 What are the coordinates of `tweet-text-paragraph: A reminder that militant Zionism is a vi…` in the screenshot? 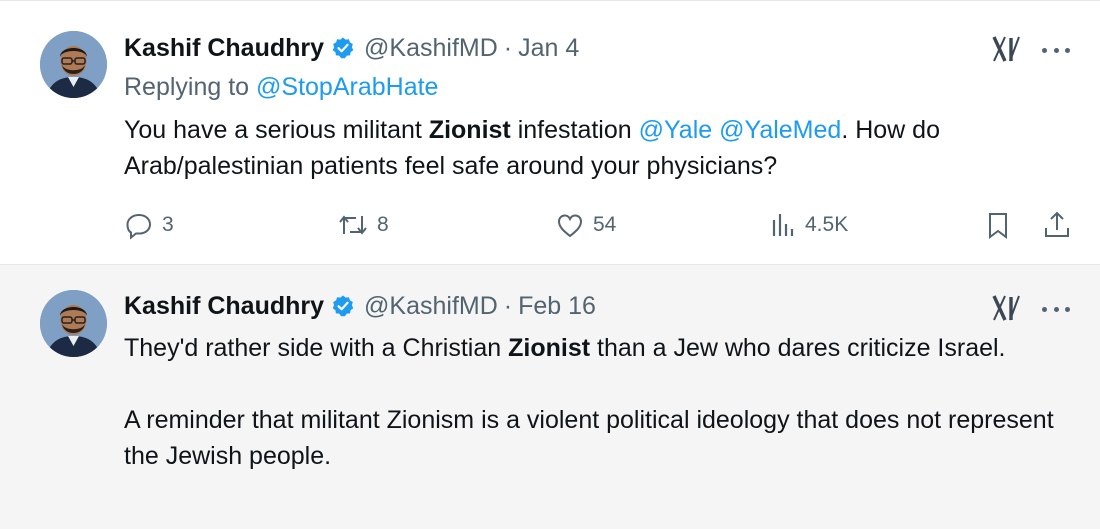 It's located at (589, 438).